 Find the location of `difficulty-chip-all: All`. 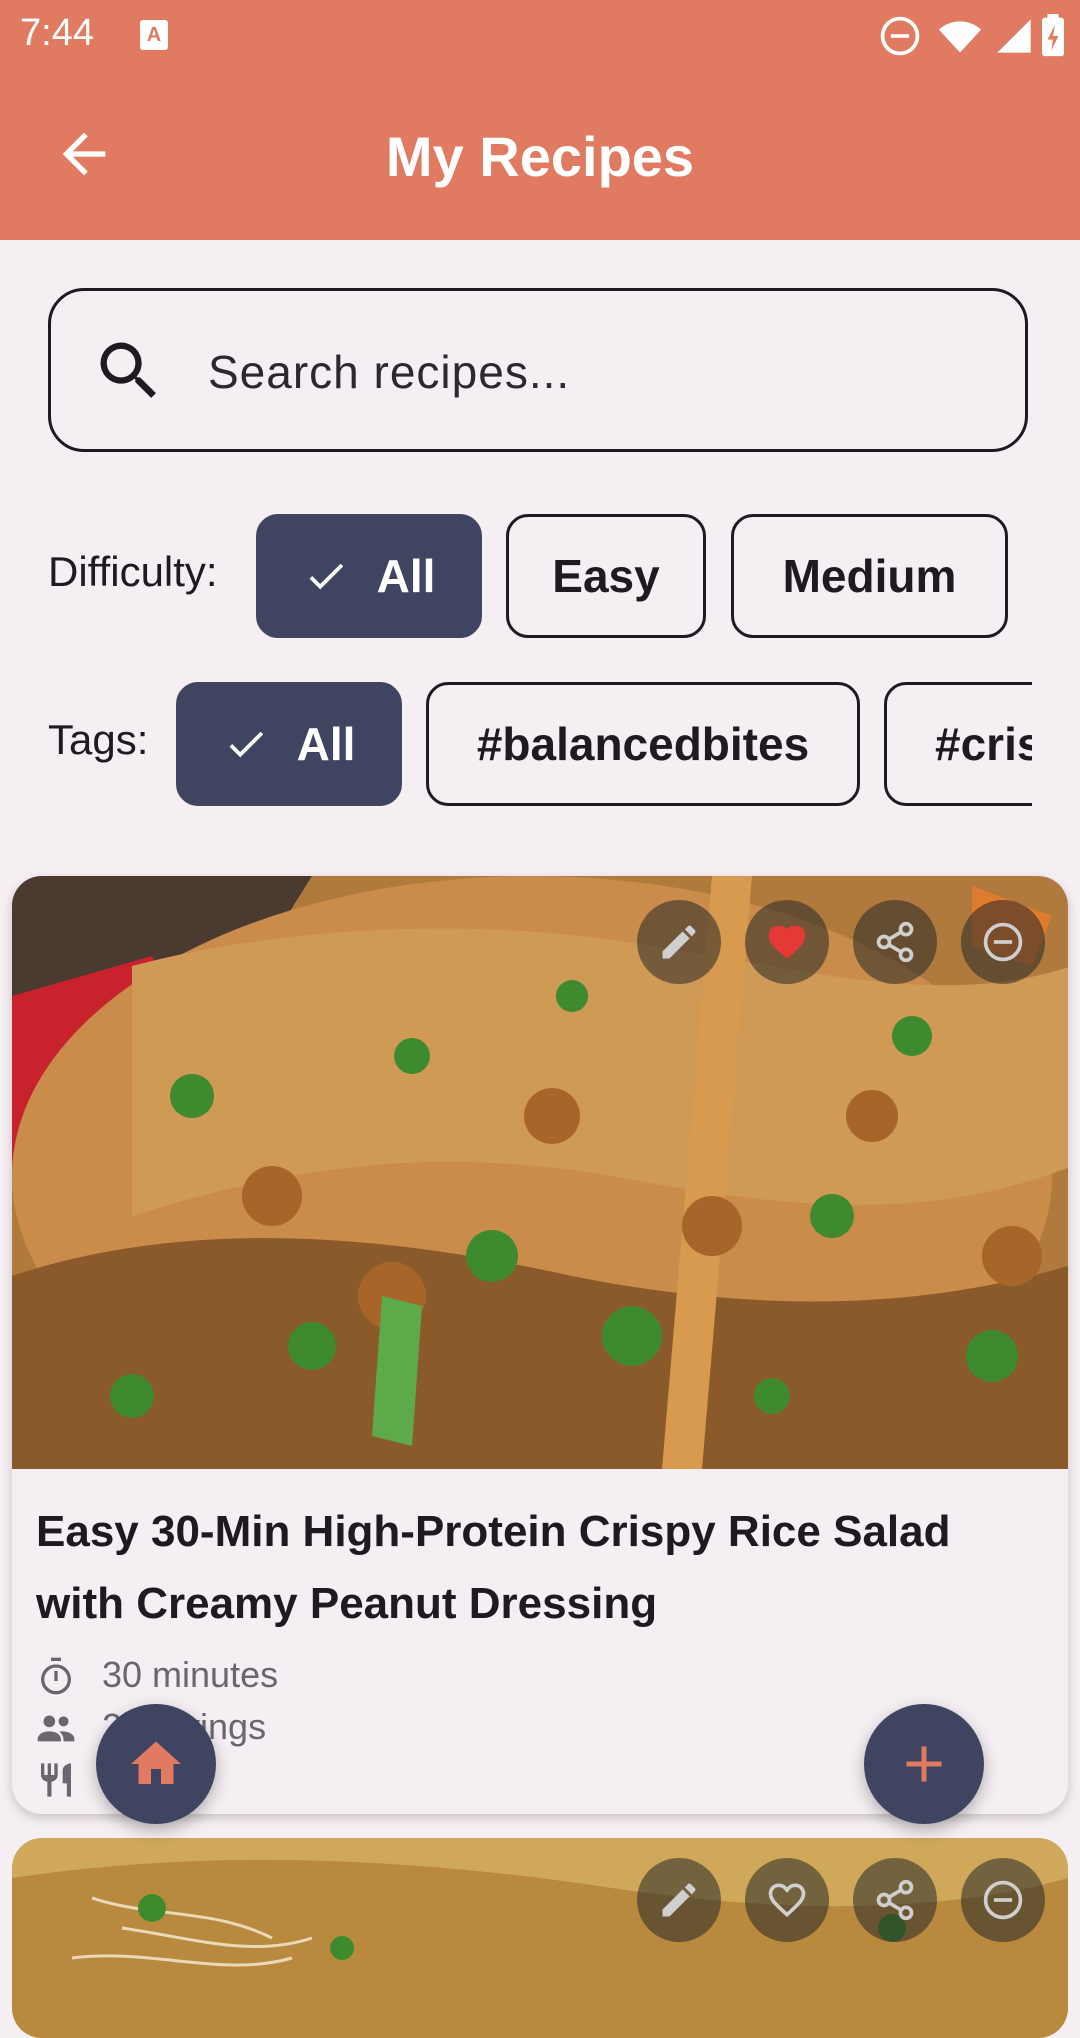

difficulty-chip-all: All is located at coordinates (369, 576).